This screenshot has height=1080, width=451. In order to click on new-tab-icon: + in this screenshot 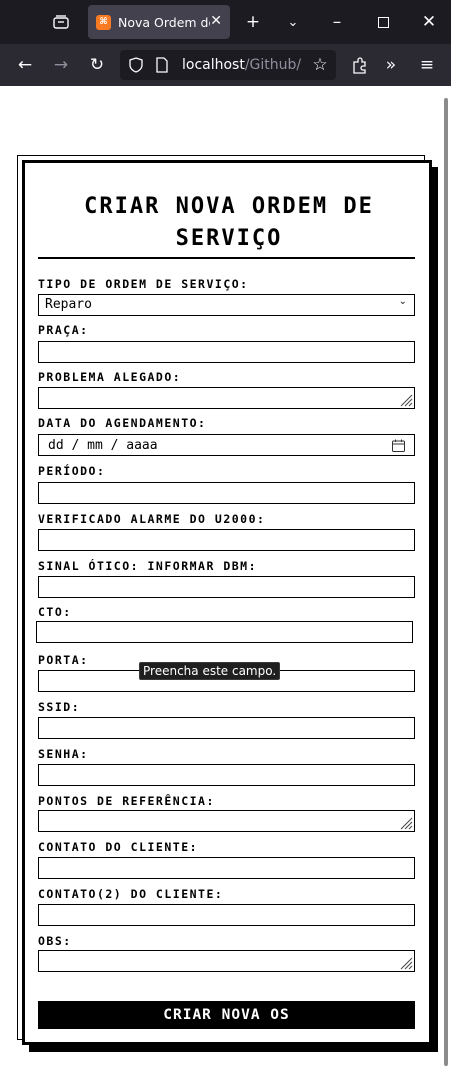, I will do `click(253, 22)`.